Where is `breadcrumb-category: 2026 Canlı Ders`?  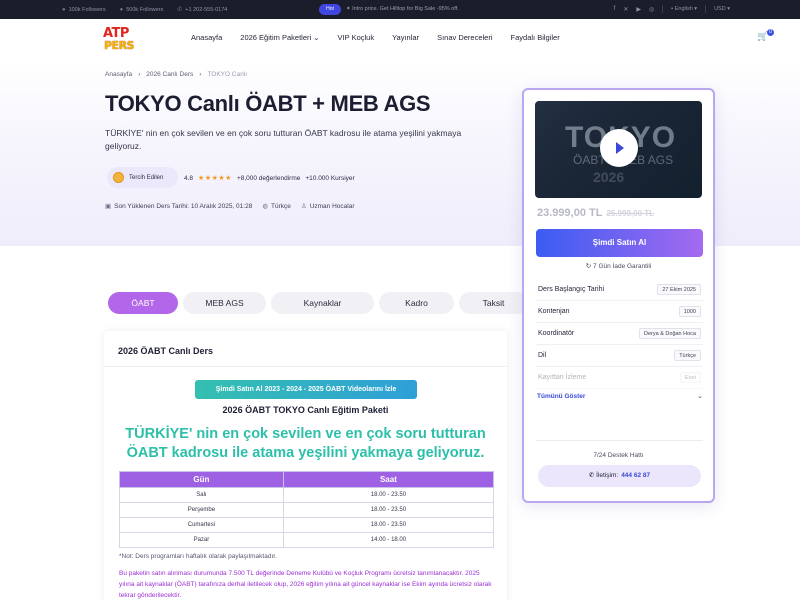
breadcrumb-category: 2026 Canlı Ders is located at coordinates (169, 74).